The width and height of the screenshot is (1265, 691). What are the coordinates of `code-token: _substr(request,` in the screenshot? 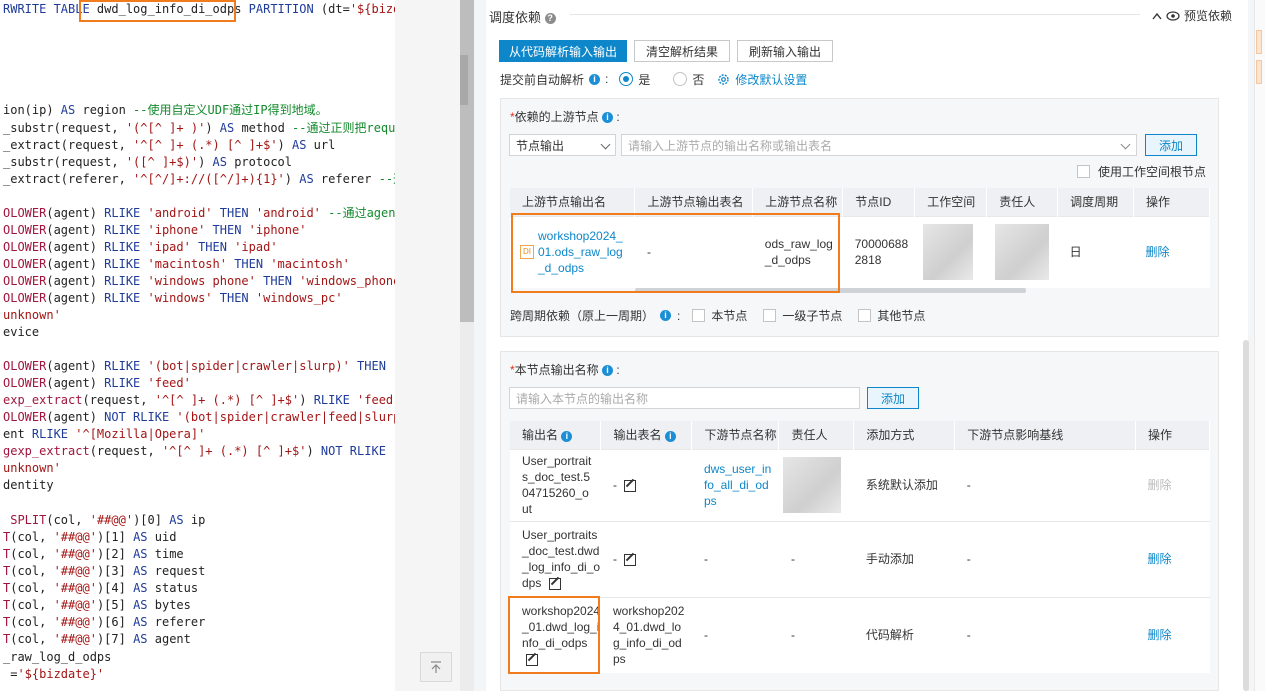 It's located at (64, 162).